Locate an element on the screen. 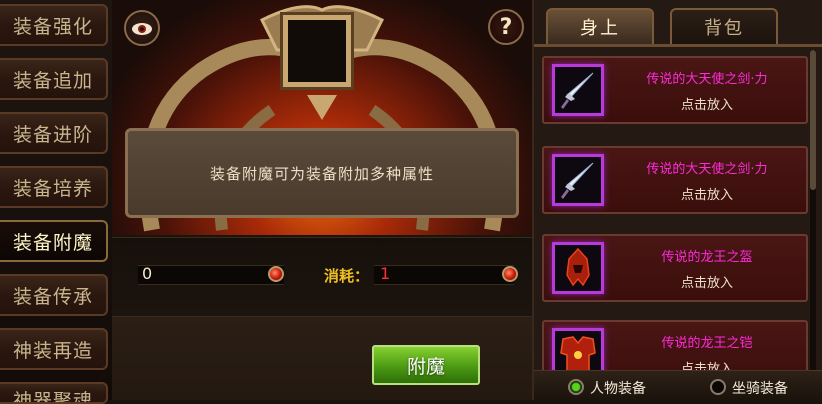  menu-item-label: 装备强化 is located at coordinates (52, 26).